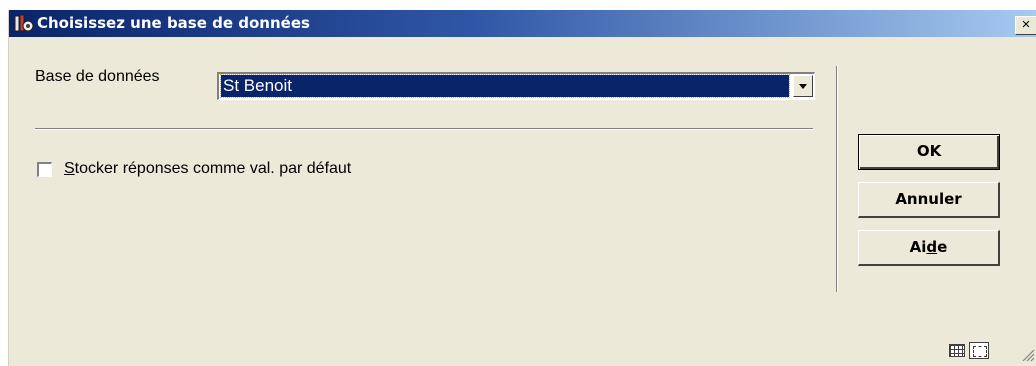 Image resolution: width=1036 pixels, height=366 pixels. What do you see at coordinates (979, 350) in the screenshot?
I see `resize-icon` at bounding box center [979, 350].